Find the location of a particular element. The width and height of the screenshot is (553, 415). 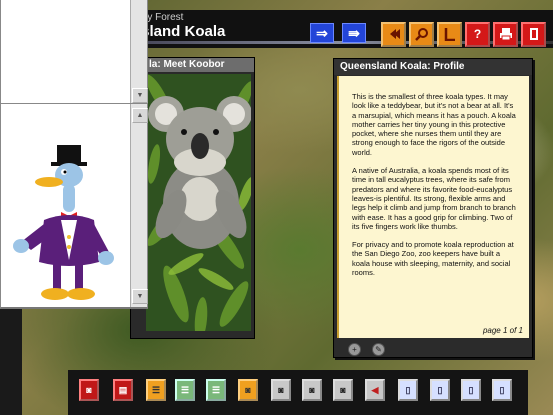

help-button: ? is located at coordinates (477, 34).